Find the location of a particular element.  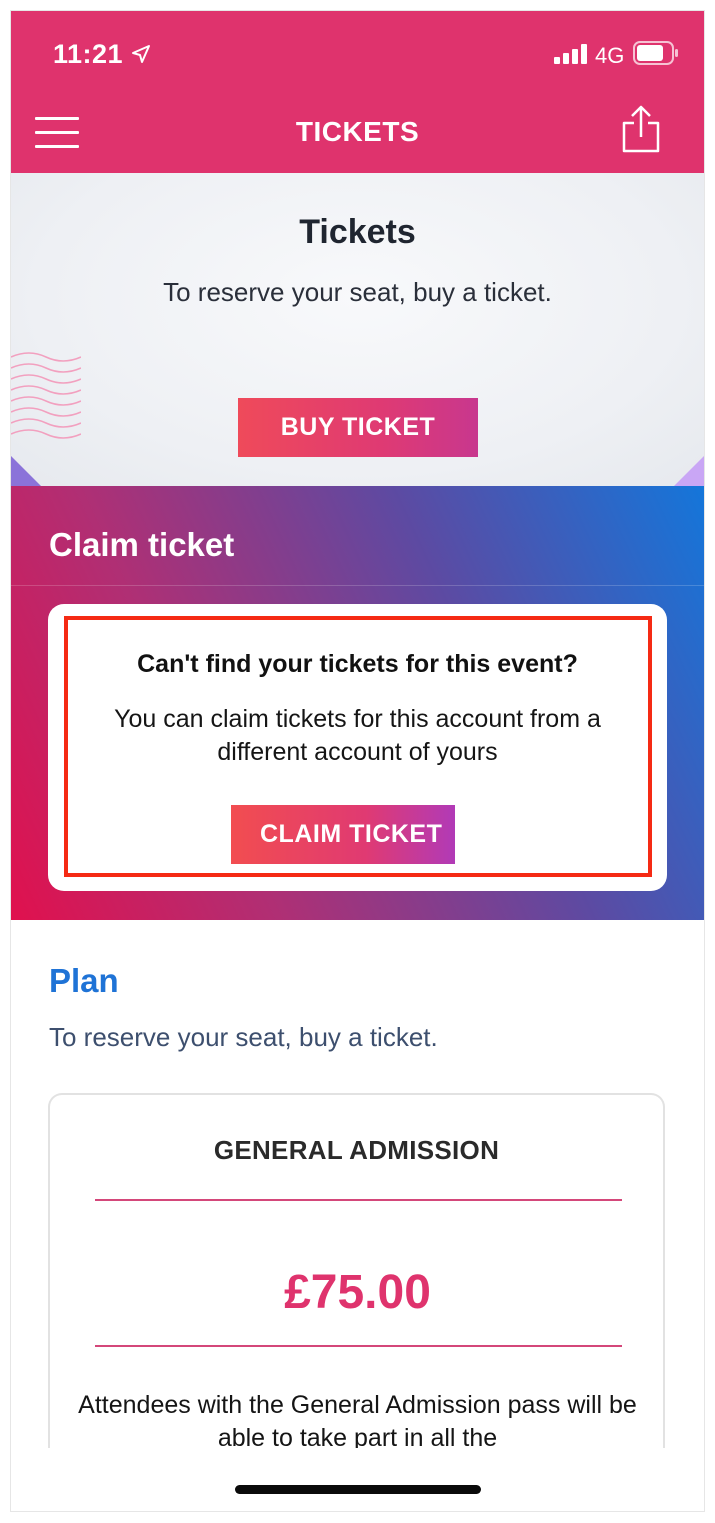

network-type: 4G is located at coordinates (610, 55).